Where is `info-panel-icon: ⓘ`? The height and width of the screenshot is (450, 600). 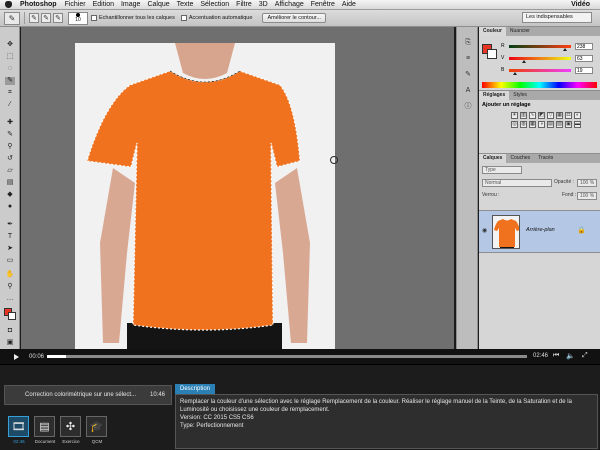
info-panel-icon: ⓘ is located at coordinates (468, 106).